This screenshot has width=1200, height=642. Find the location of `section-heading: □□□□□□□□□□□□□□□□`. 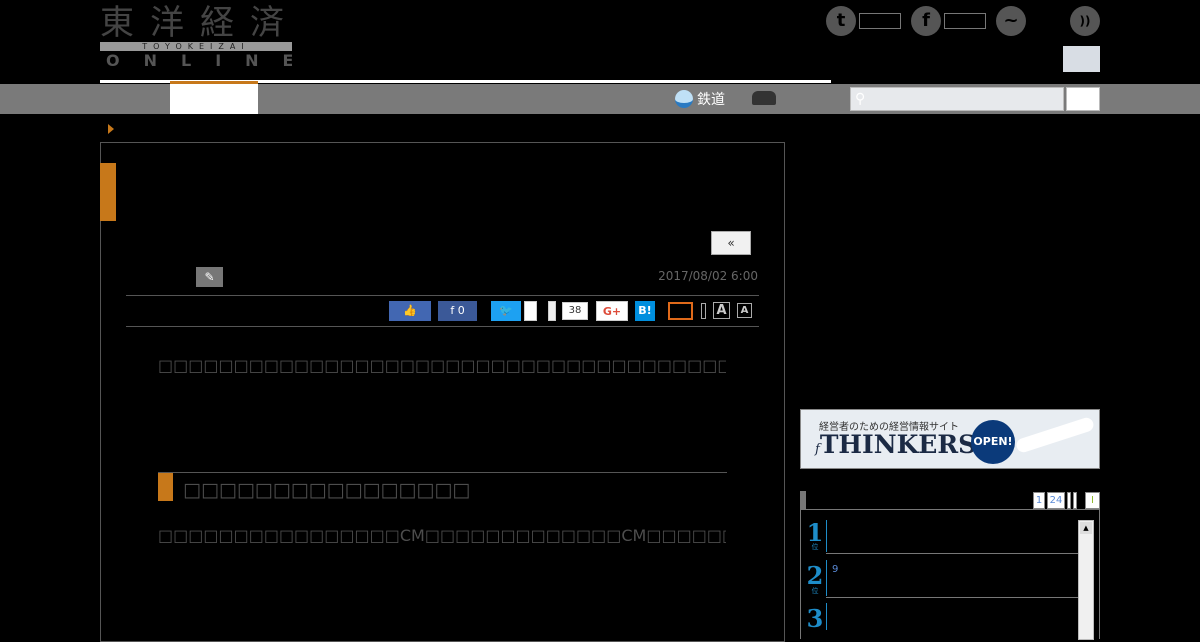

section-heading: □□□□□□□□□□□□□□□□ is located at coordinates (327, 490).